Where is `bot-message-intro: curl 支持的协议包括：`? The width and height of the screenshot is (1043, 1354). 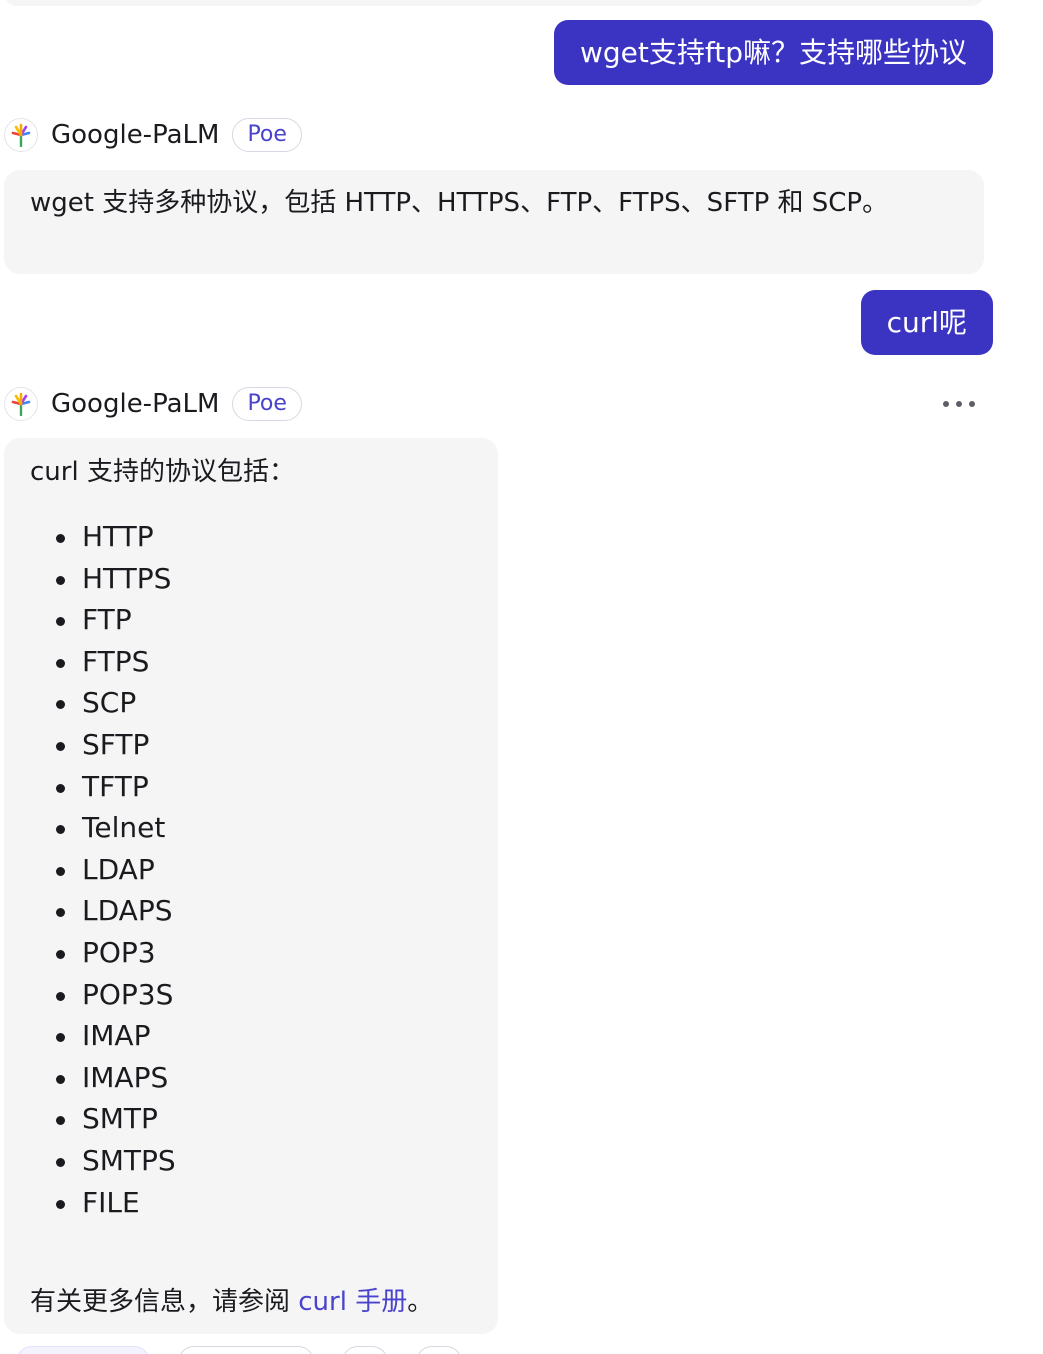 bot-message-intro: curl 支持的协议包括： is located at coordinates (162, 472).